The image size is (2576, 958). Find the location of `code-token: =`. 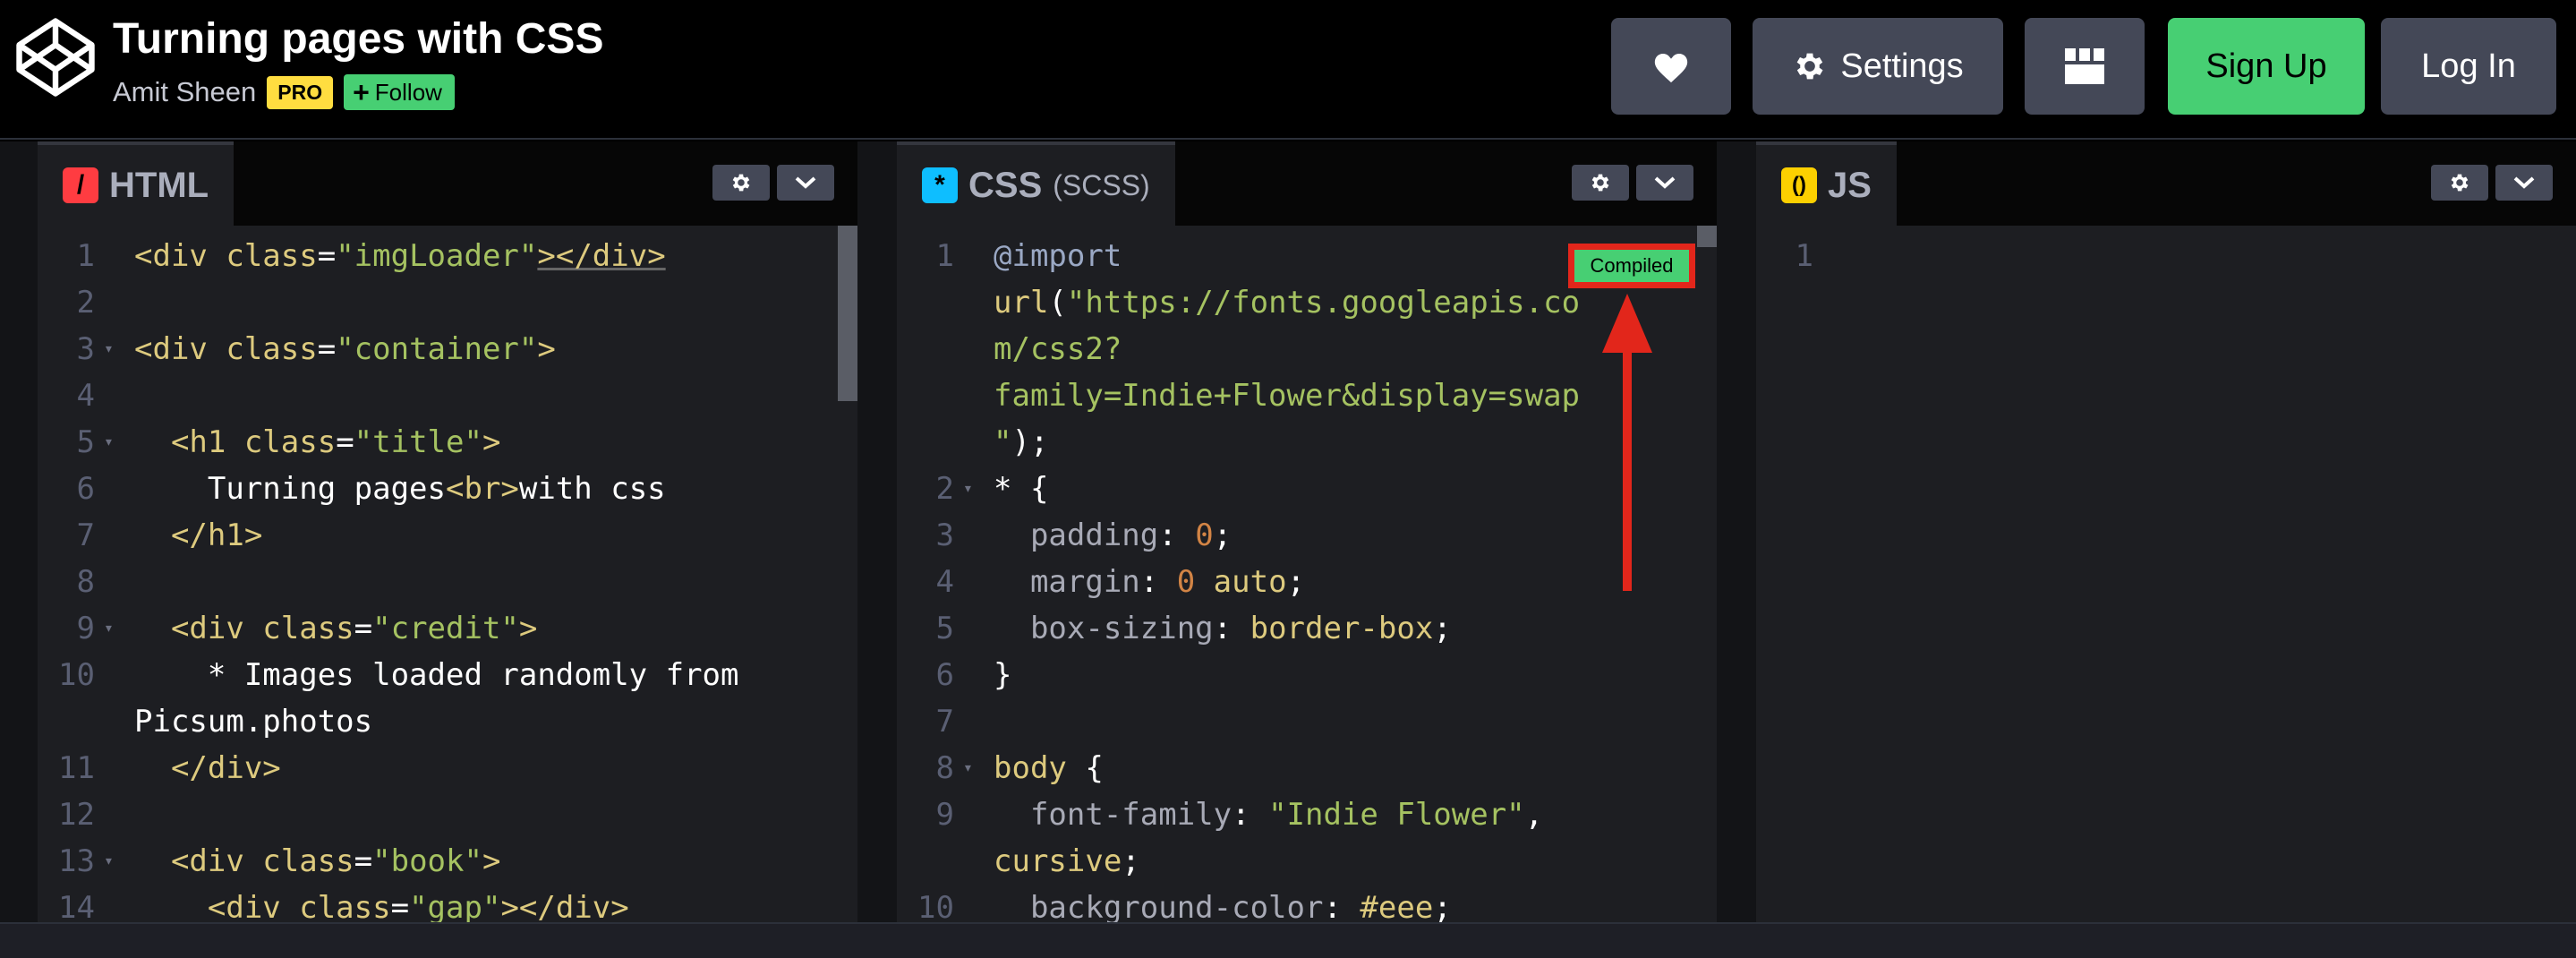

code-token: = is located at coordinates (345, 442).